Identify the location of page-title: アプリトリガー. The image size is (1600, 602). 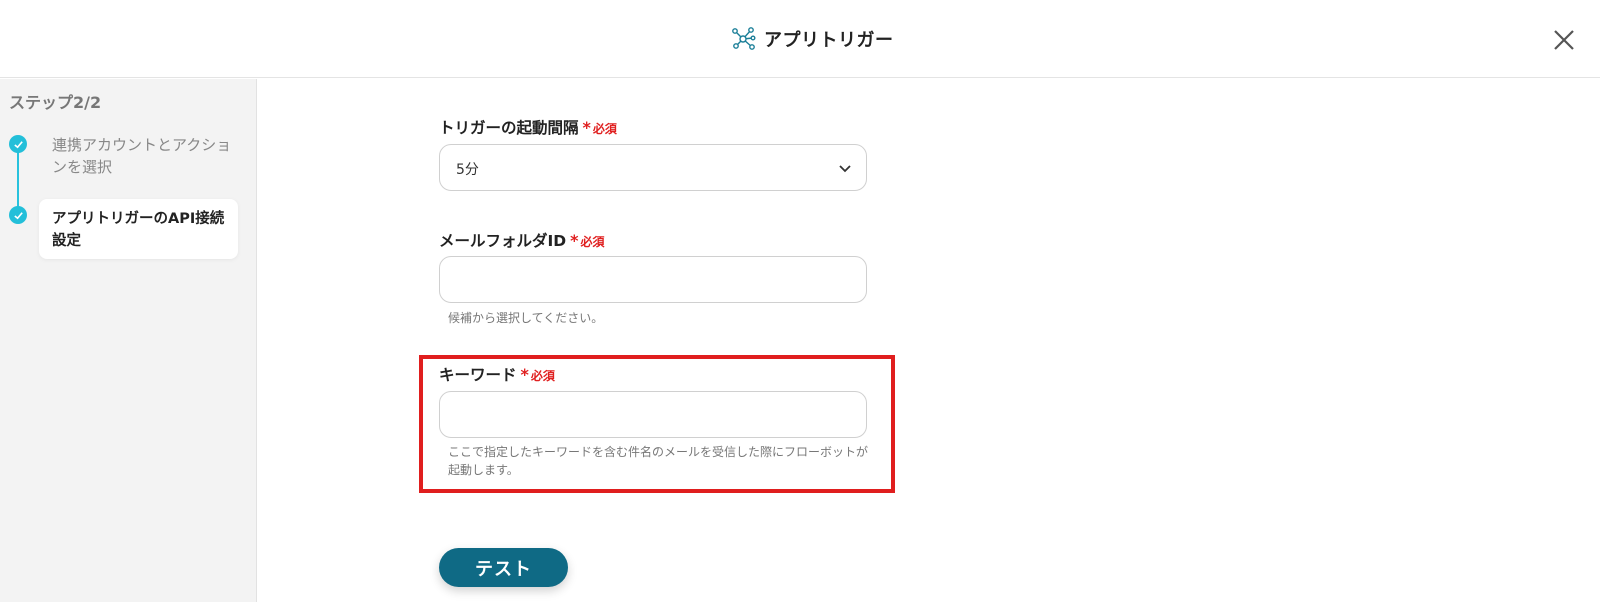
(829, 40).